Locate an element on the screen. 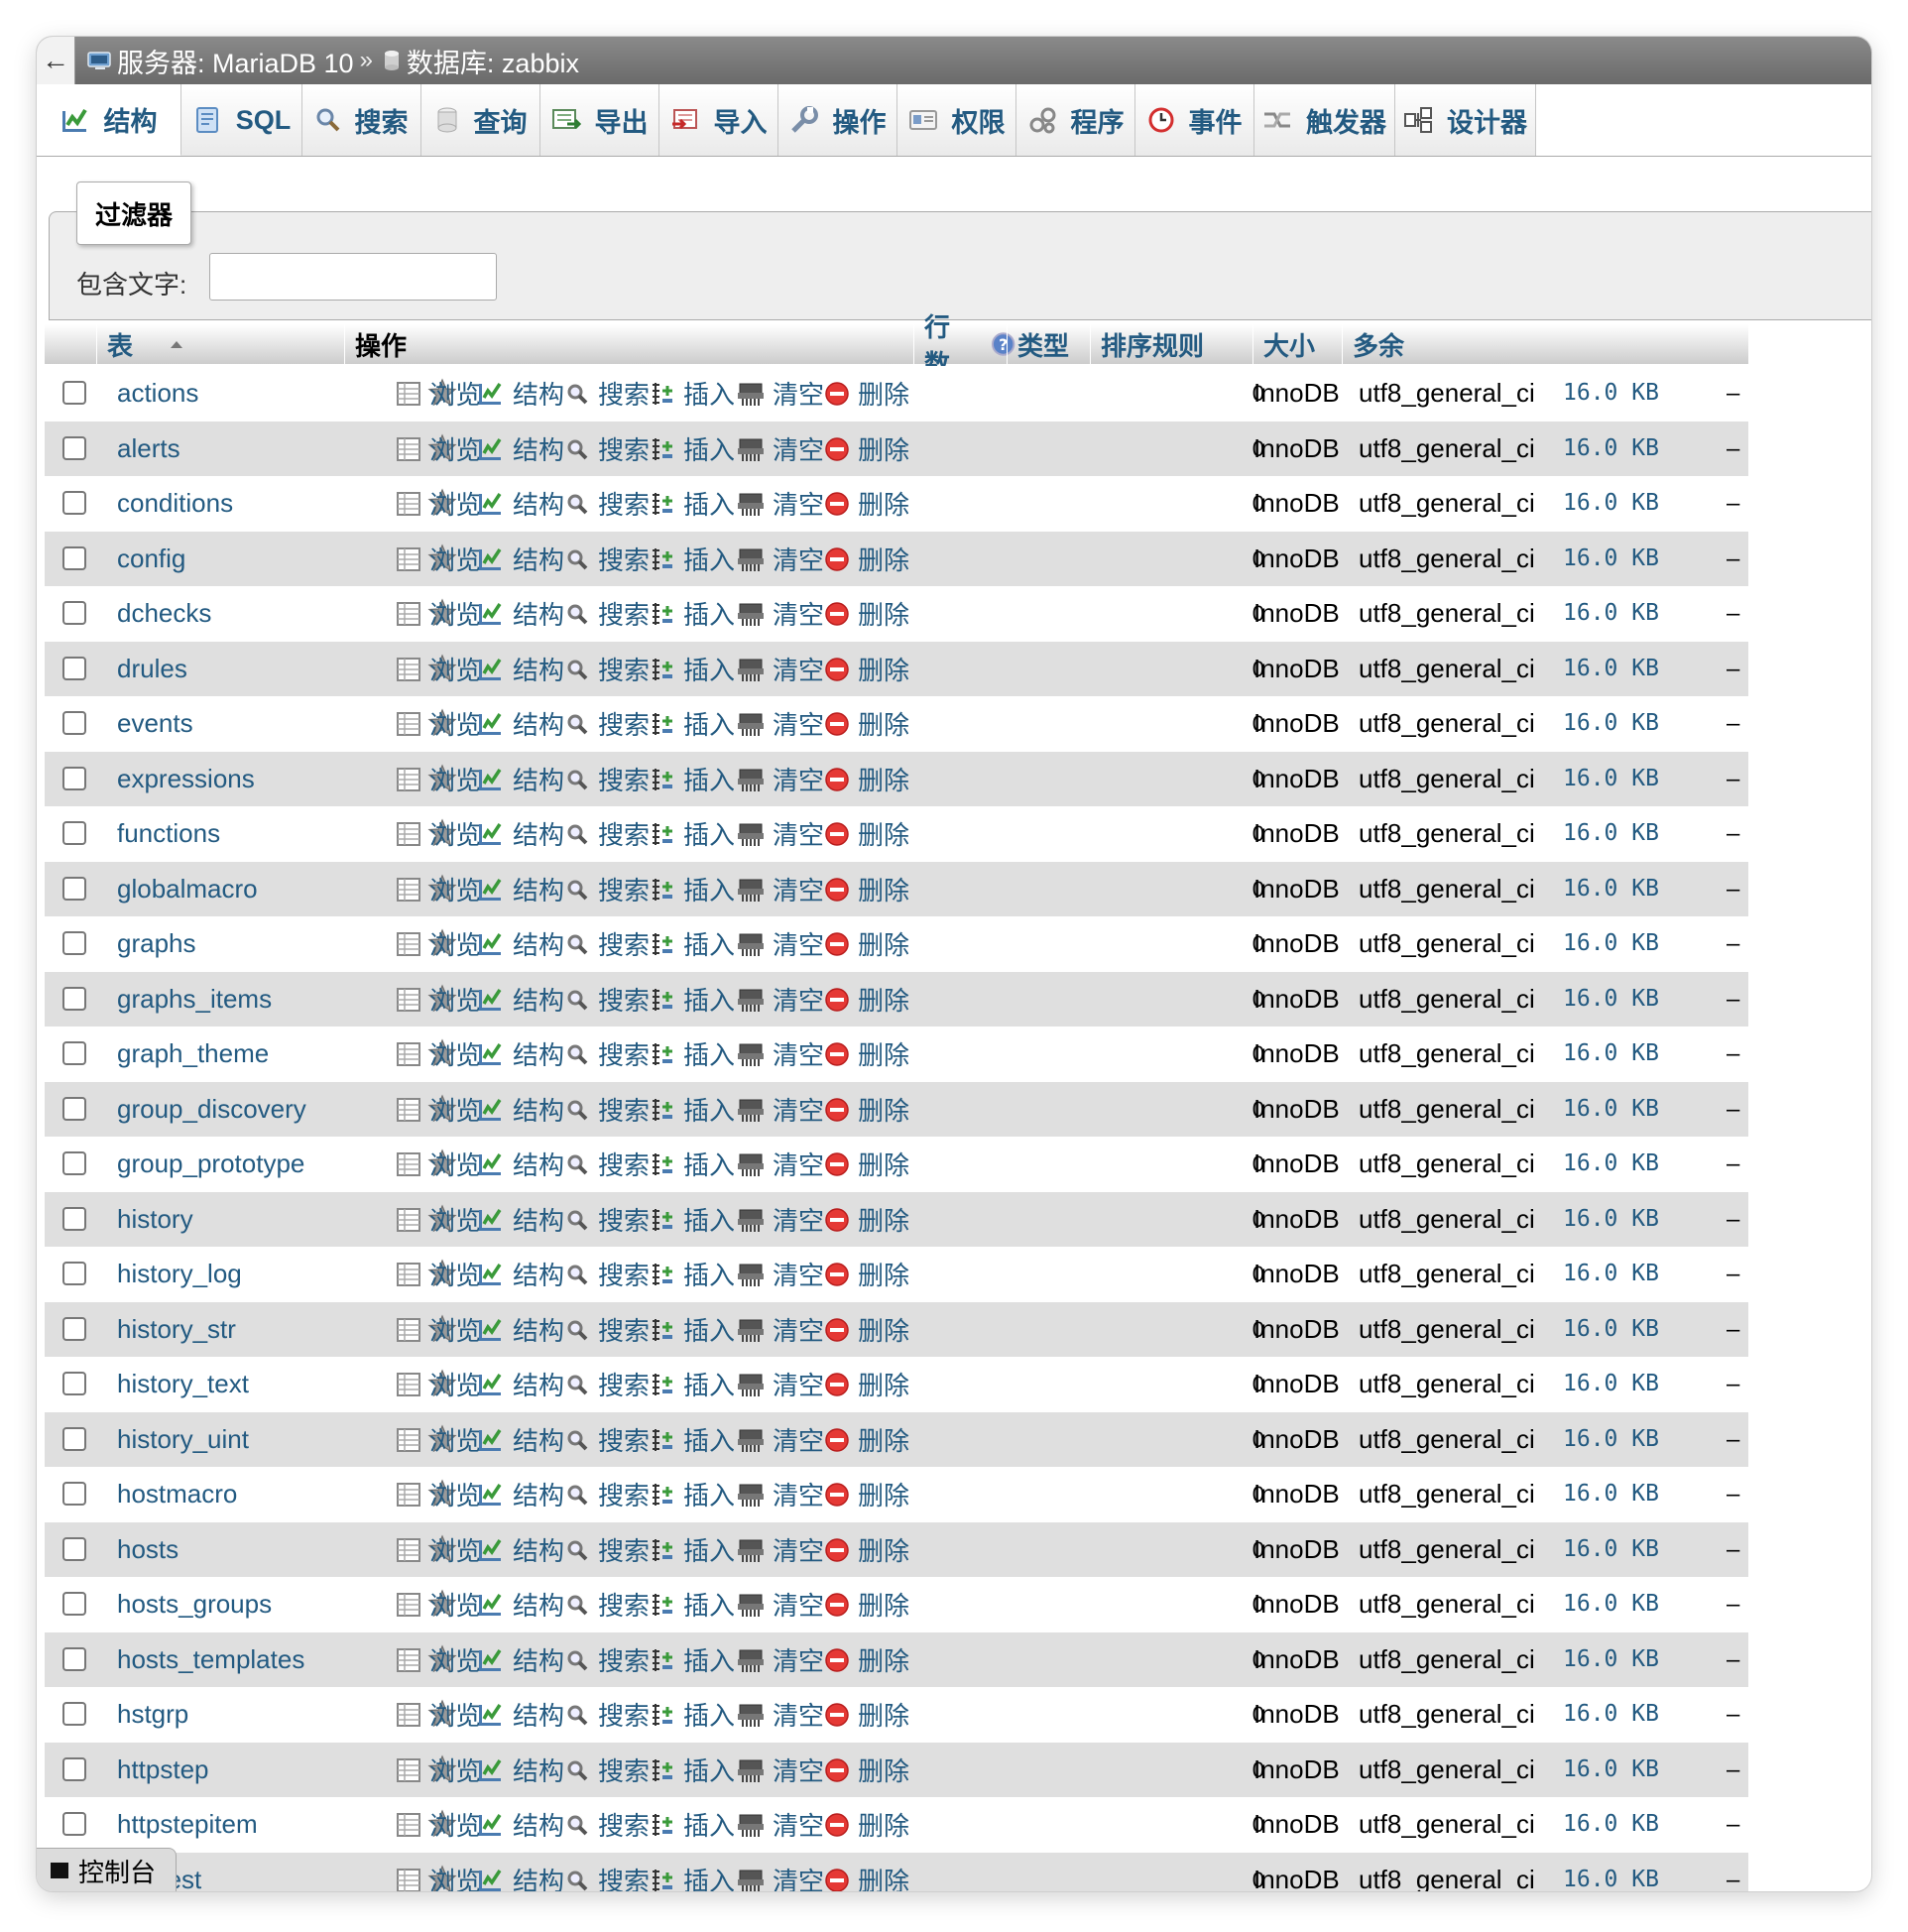 The height and width of the screenshot is (1932, 1908). tab-search: 搜索 is located at coordinates (361, 120).